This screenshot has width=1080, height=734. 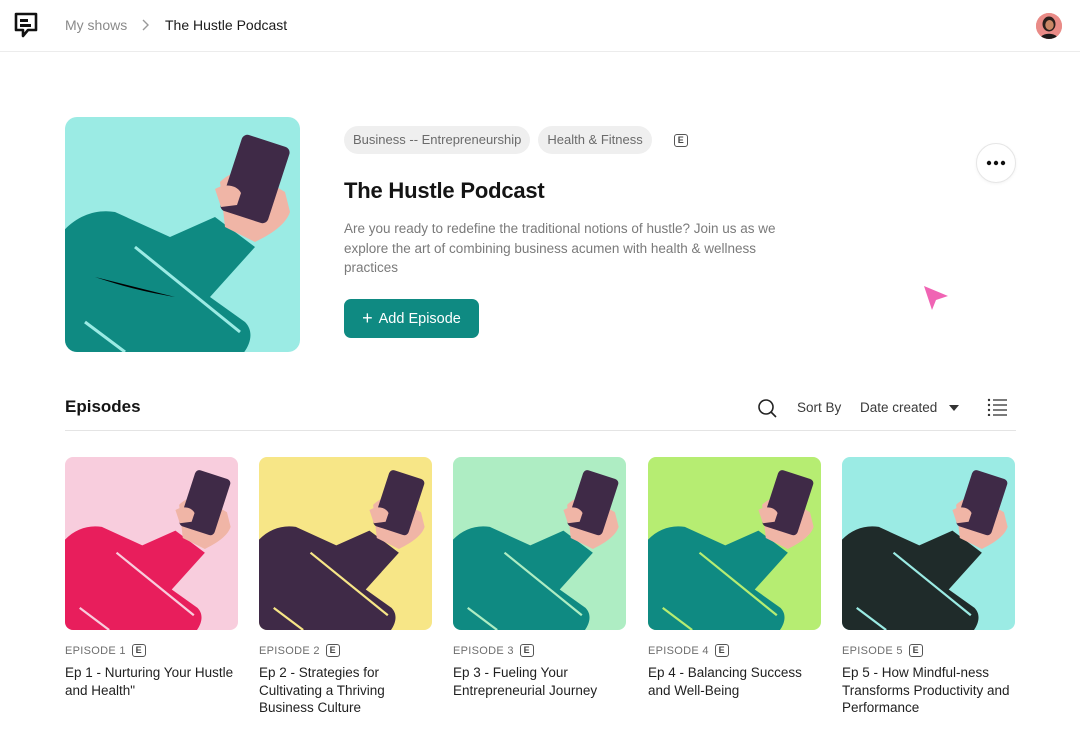 I want to click on app-logo-icon, so click(x=26, y=25).